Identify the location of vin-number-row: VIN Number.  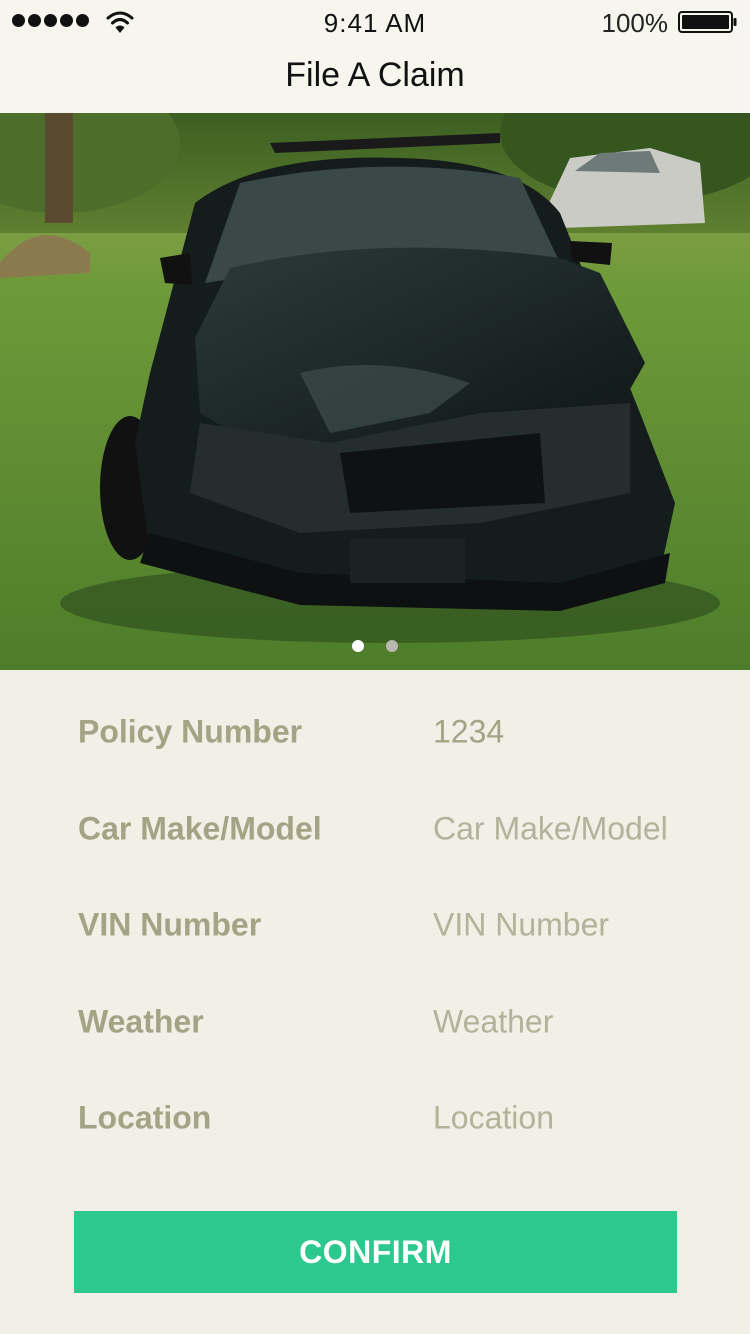
(375, 911).